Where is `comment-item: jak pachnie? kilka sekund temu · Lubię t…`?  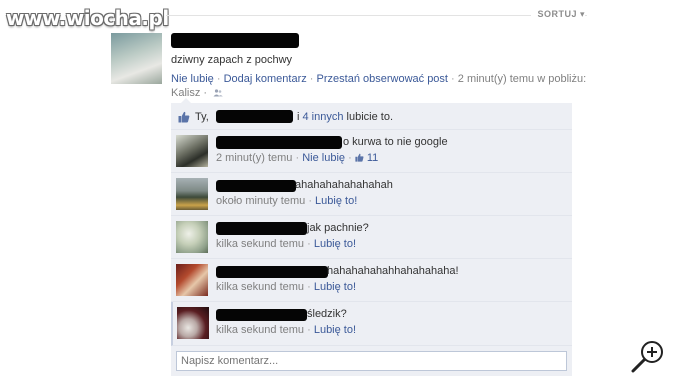
comment-item: jak pachnie? kilka sekund temu · Lubię t… is located at coordinates (371, 237).